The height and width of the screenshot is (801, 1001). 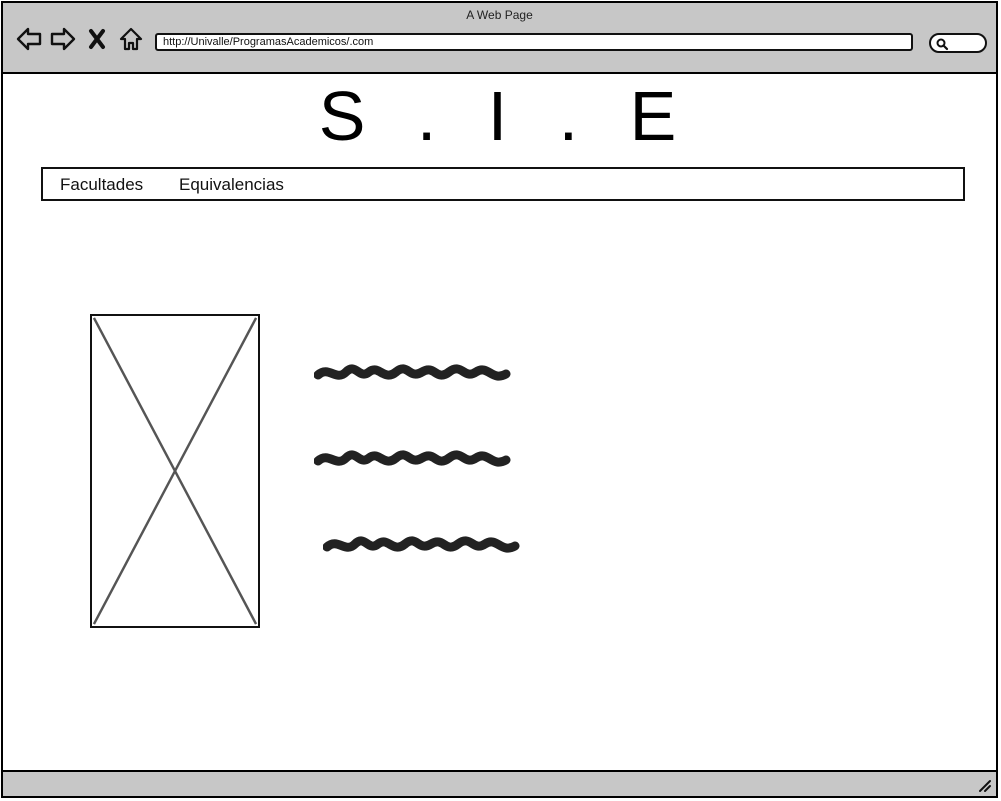 I want to click on forward-arrow-icon, so click(x=63, y=39).